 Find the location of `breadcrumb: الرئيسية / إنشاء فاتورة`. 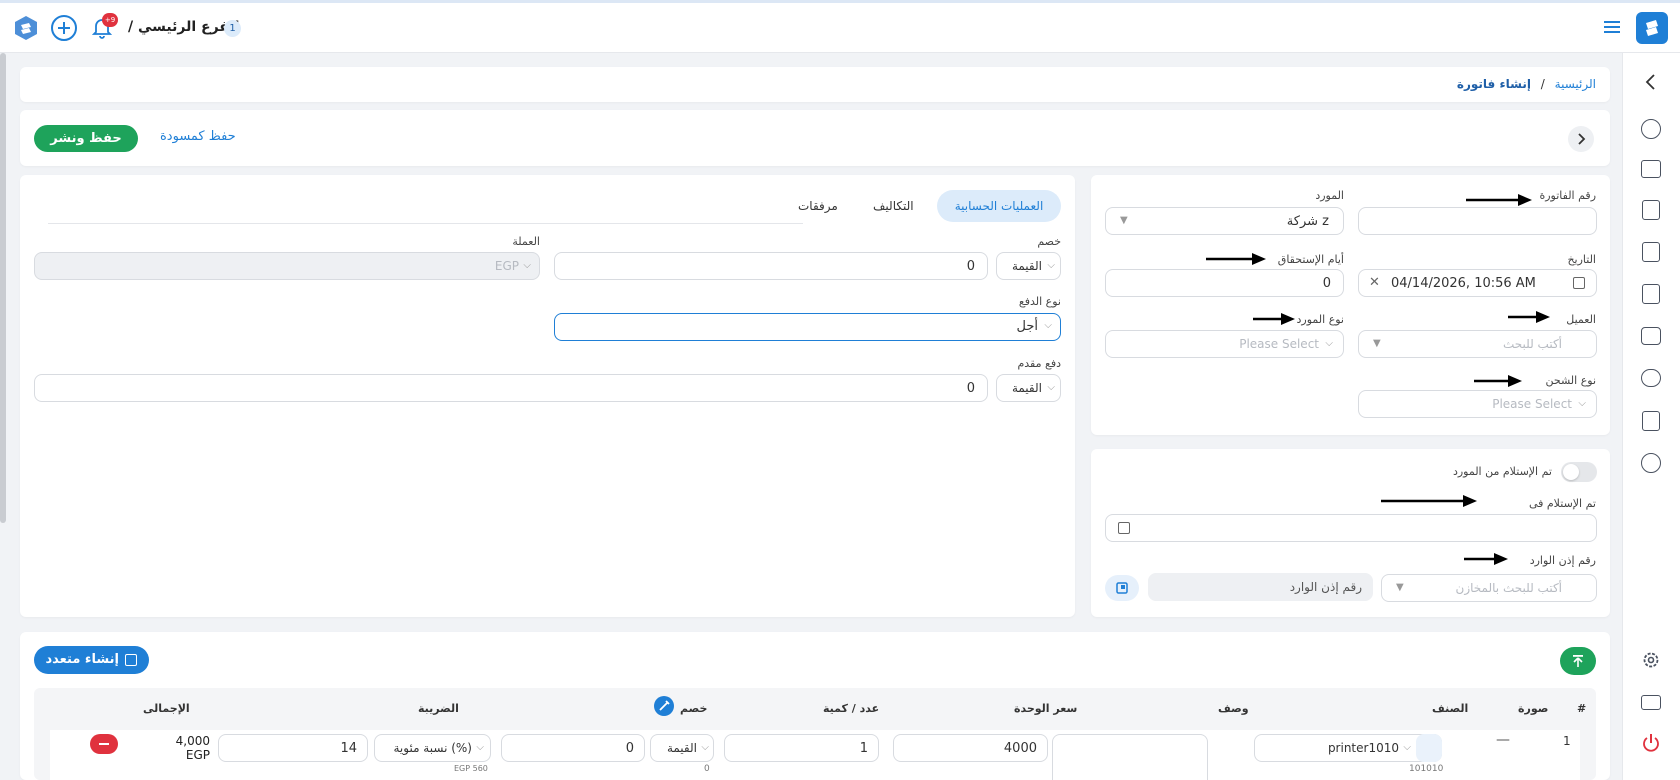

breadcrumb: الرئيسية / إنشاء فاتورة is located at coordinates (815, 84).